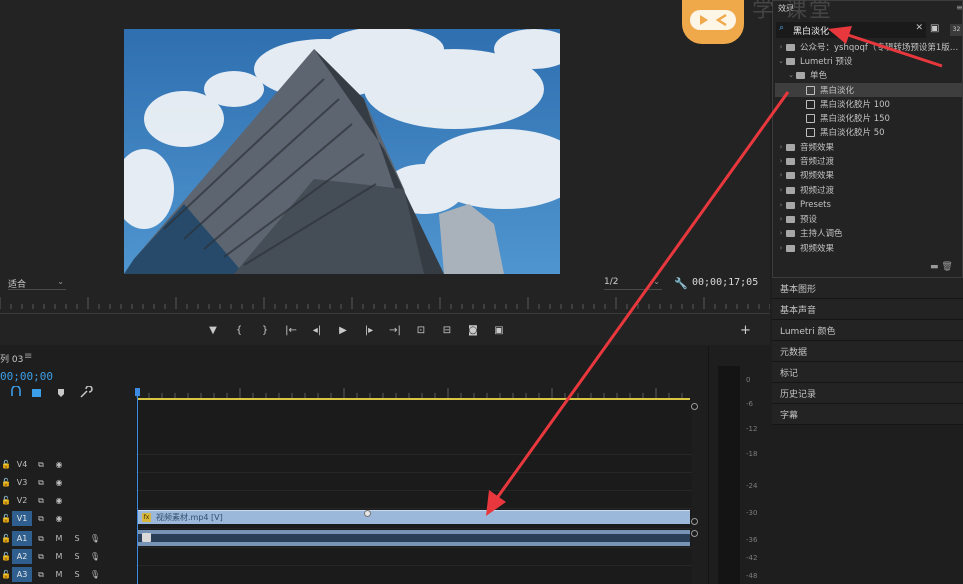 Image resolution: width=963 pixels, height=584 pixels. I want to click on marker-icon, so click(61, 393).